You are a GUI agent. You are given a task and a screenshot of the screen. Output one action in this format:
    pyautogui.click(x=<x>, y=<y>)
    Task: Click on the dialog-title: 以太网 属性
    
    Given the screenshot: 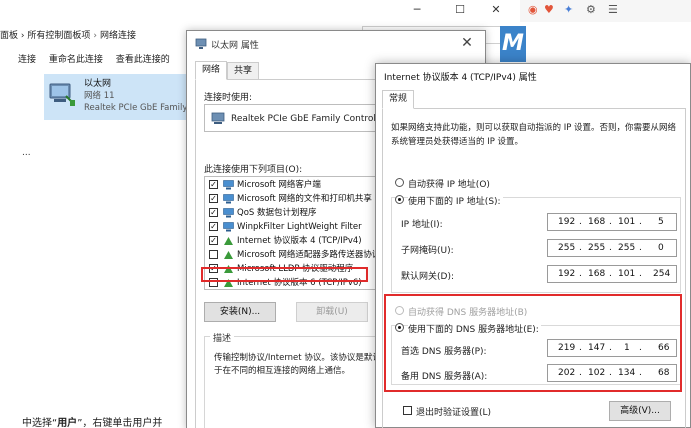 What is the action you would take?
    pyautogui.click(x=235, y=46)
    